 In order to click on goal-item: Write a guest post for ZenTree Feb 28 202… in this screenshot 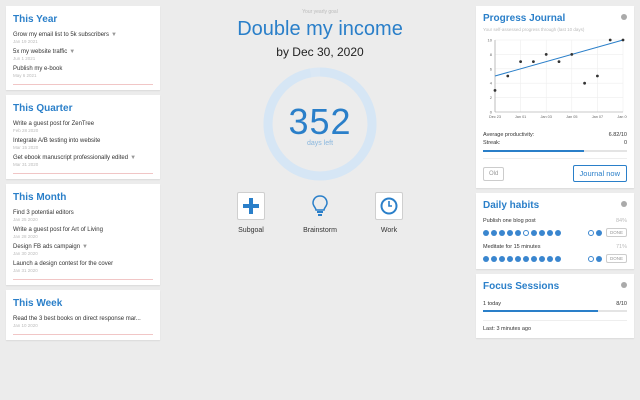, I will do `click(83, 126)`.